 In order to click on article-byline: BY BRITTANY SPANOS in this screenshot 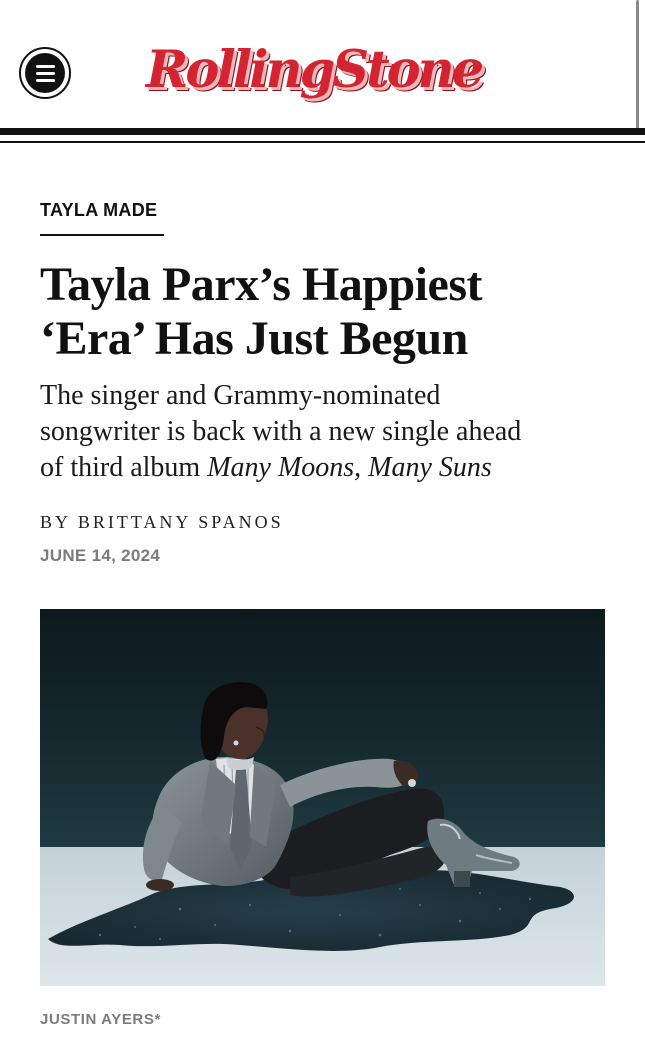, I will do `click(162, 522)`.